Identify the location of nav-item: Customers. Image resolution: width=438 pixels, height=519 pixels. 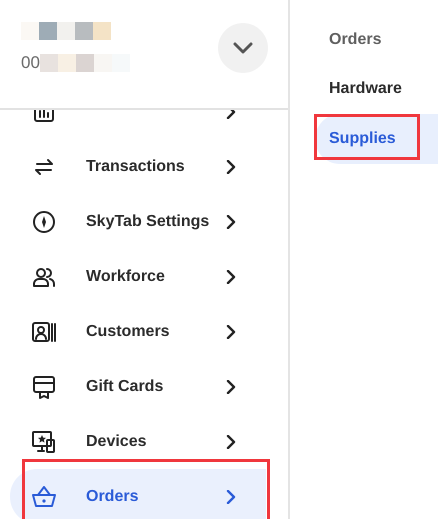
(138, 331).